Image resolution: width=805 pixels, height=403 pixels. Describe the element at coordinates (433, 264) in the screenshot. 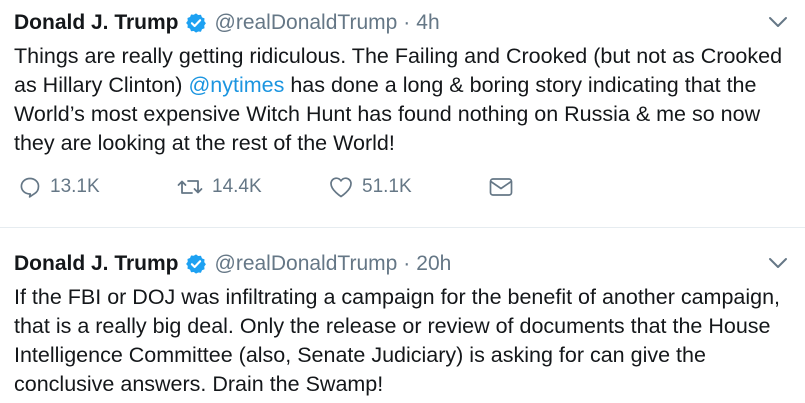

I see `tweet-timestamp: 20h` at that location.